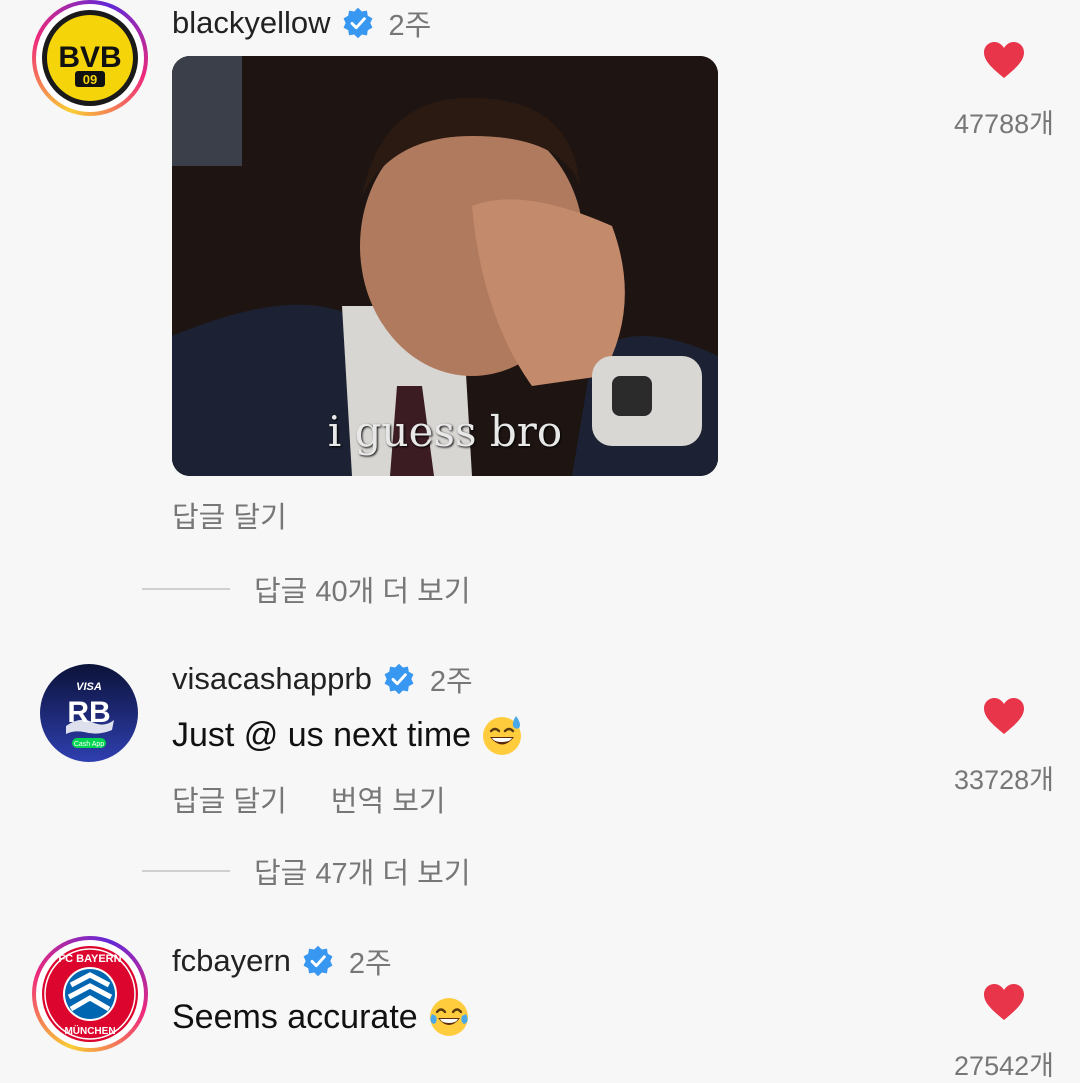 This screenshot has width=1080, height=1083. I want to click on like-area: 33728개, so click(1004, 746).